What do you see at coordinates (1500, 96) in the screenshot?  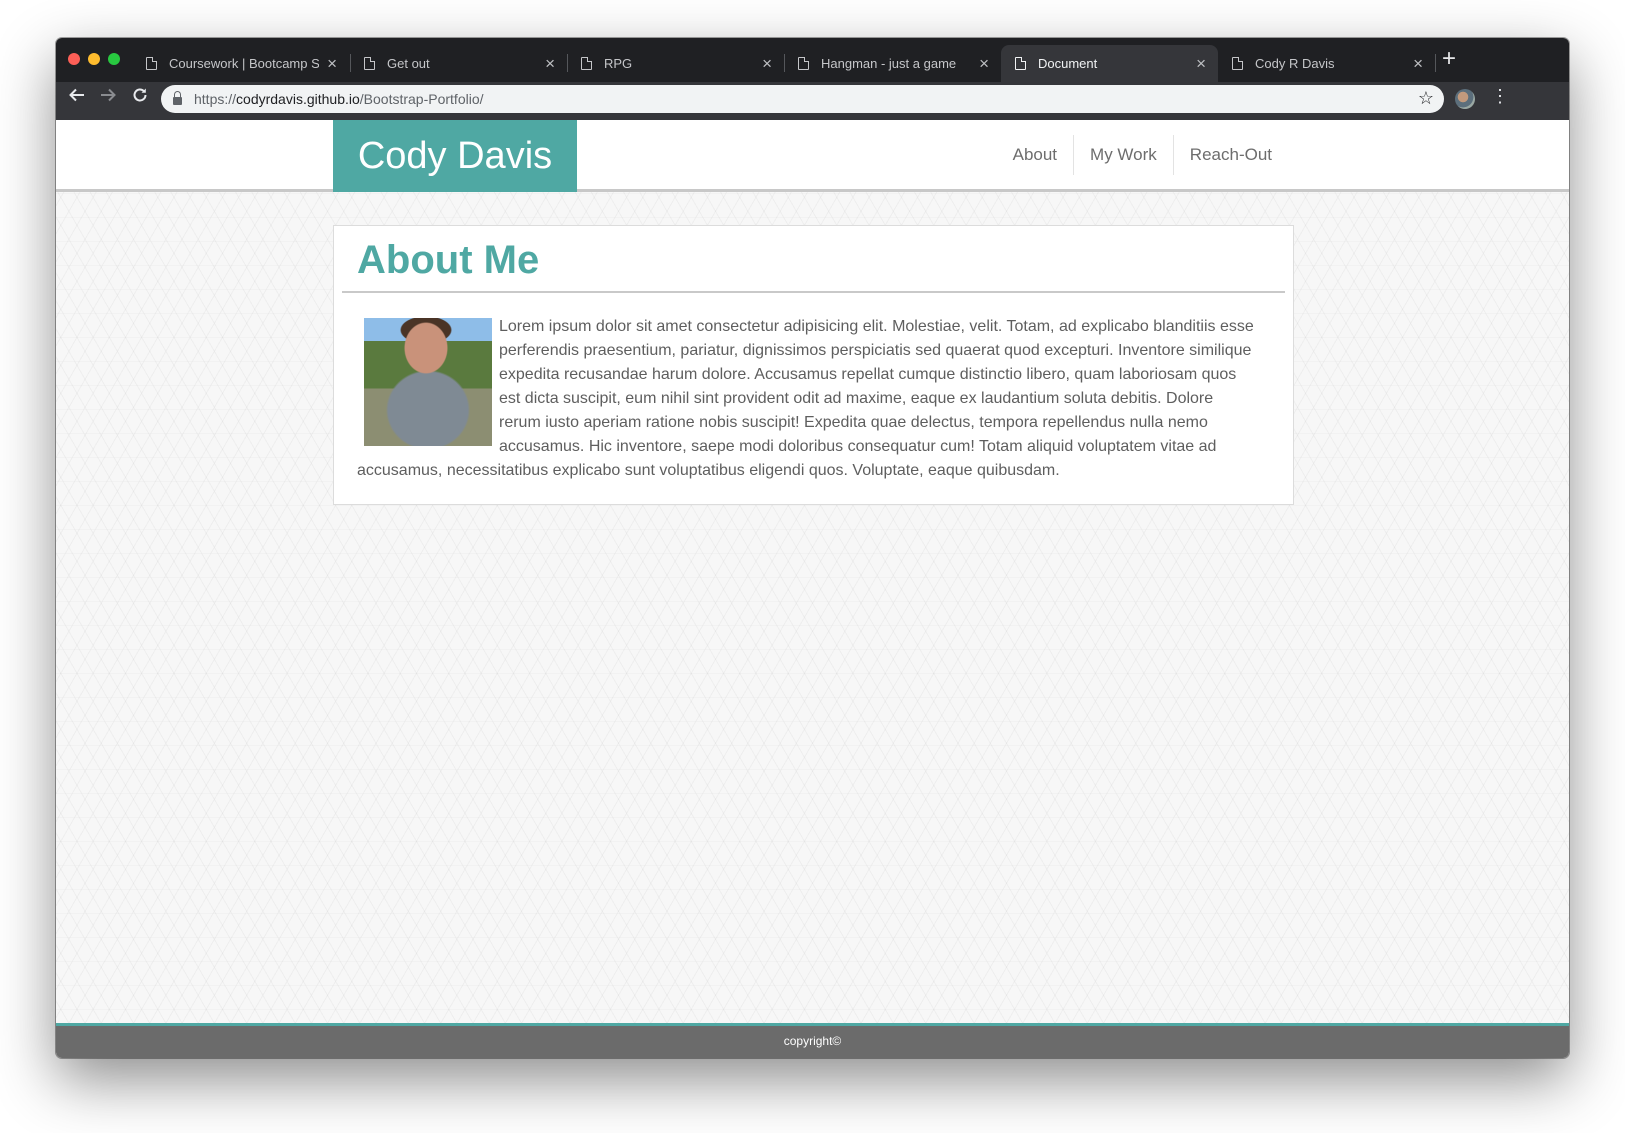 I see `kebab-menu-icon: ⋮` at bounding box center [1500, 96].